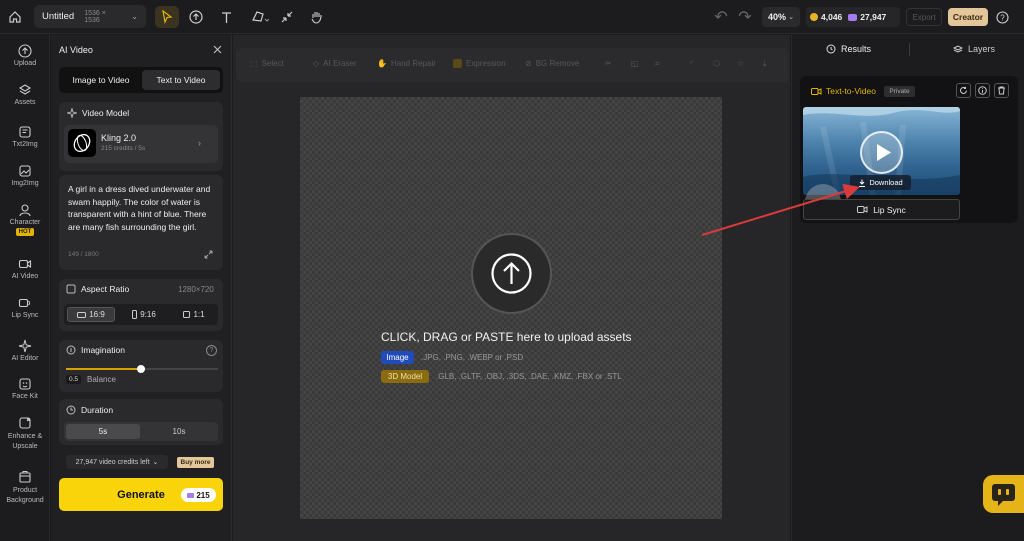 This screenshot has height=541, width=1024. Describe the element at coordinates (958, 49) in the screenshot. I see `layers-icon` at that location.